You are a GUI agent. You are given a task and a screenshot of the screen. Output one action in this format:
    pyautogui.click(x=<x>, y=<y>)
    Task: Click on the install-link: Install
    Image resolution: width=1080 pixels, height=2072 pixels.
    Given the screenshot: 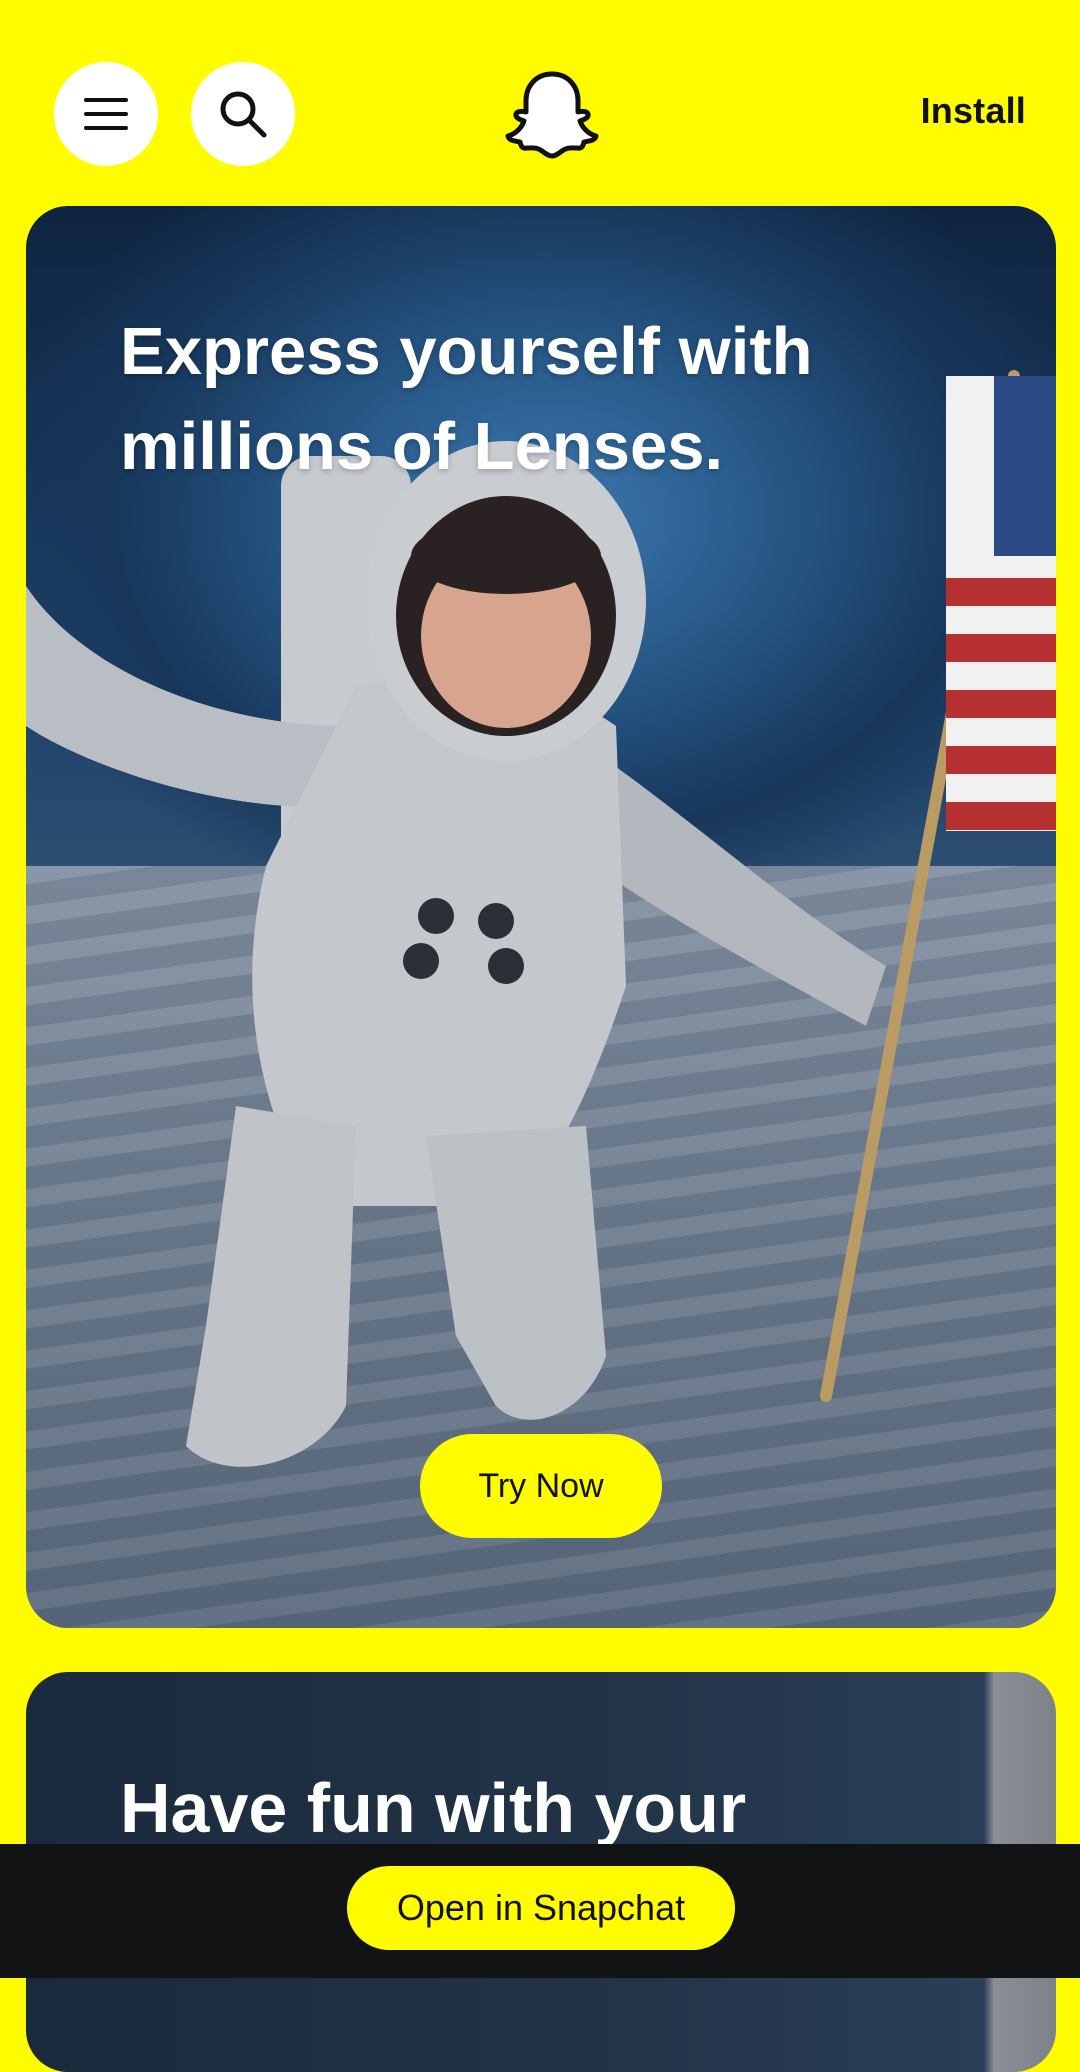 What is the action you would take?
    pyautogui.click(x=973, y=111)
    